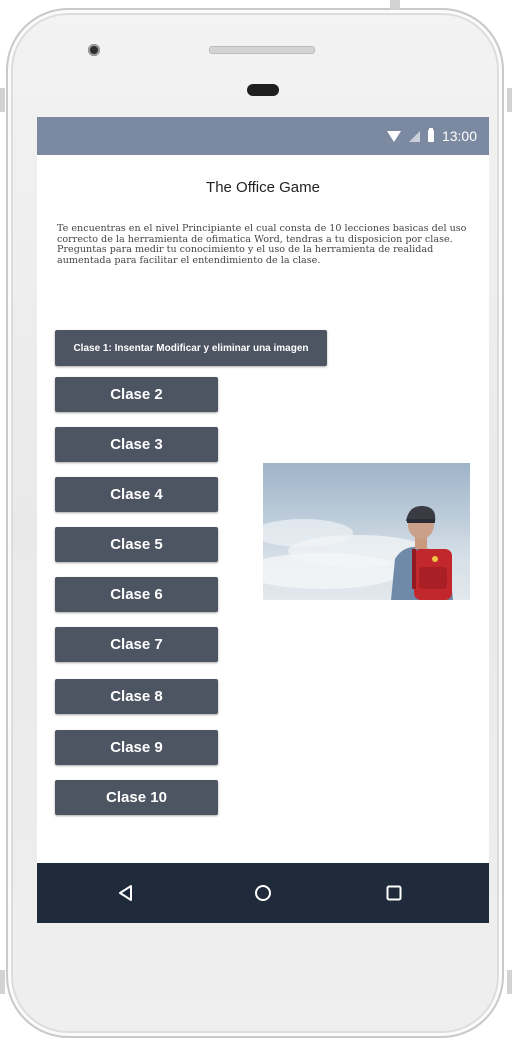 The height and width of the screenshot is (1043, 512). Describe the element at coordinates (136, 747) in the screenshot. I see `class-9-button: Clase 9` at that location.